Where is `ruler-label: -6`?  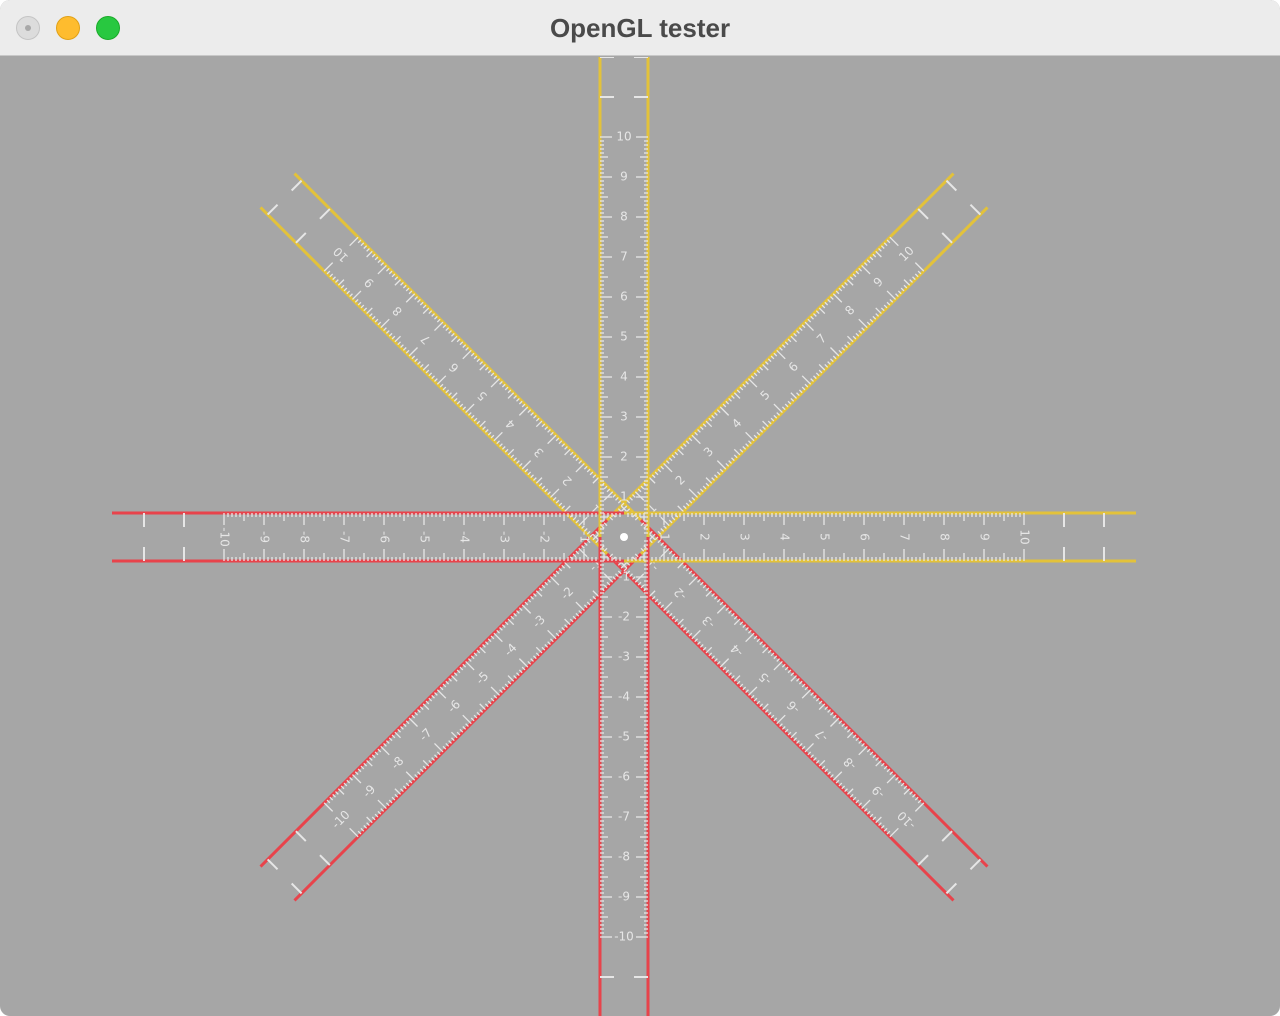 ruler-label: -6 is located at coordinates (454, 706).